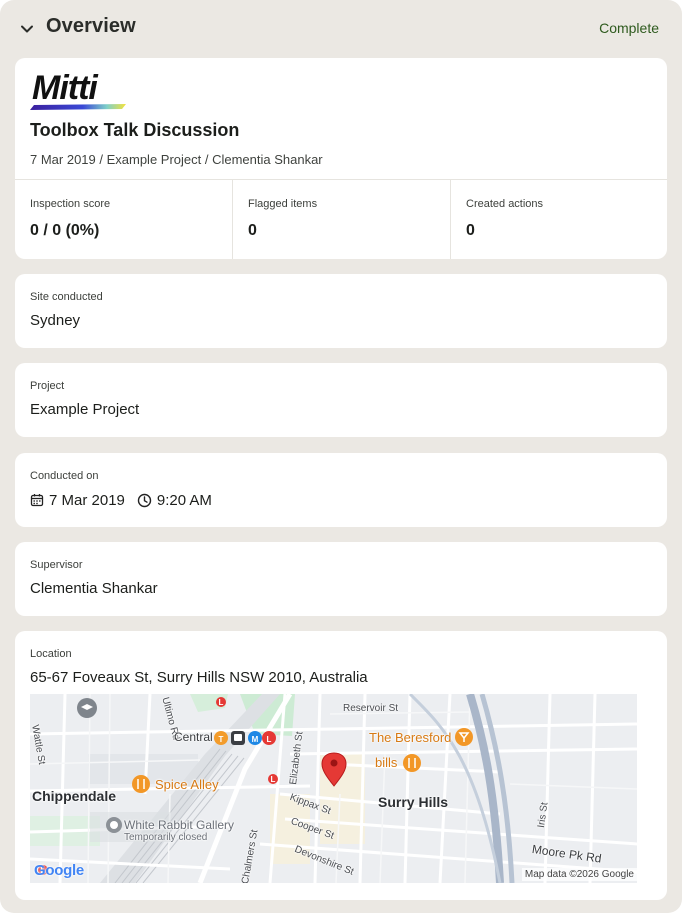  Describe the element at coordinates (91, 26) in the screenshot. I see `overview-title: Overview` at that location.